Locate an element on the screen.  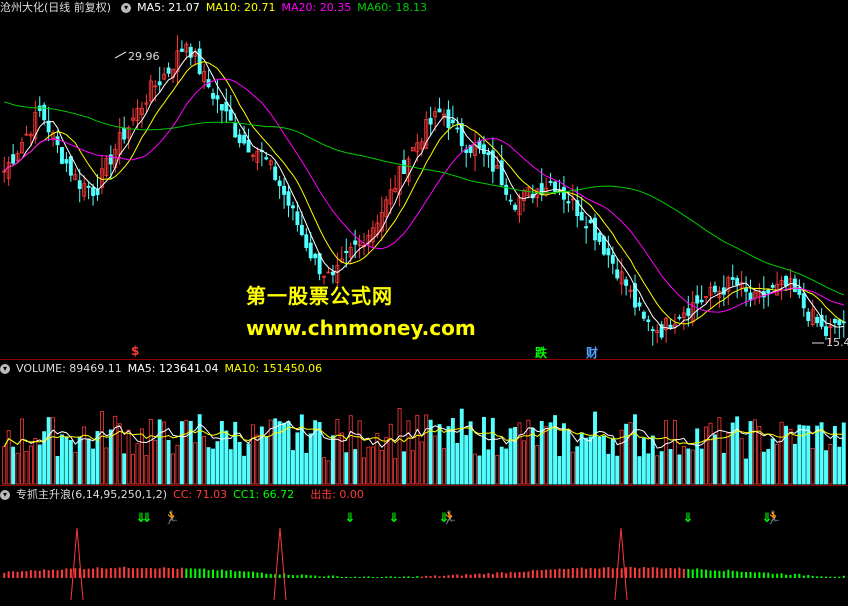
volume-settings-icon: ▾ is located at coordinates (5, 369).